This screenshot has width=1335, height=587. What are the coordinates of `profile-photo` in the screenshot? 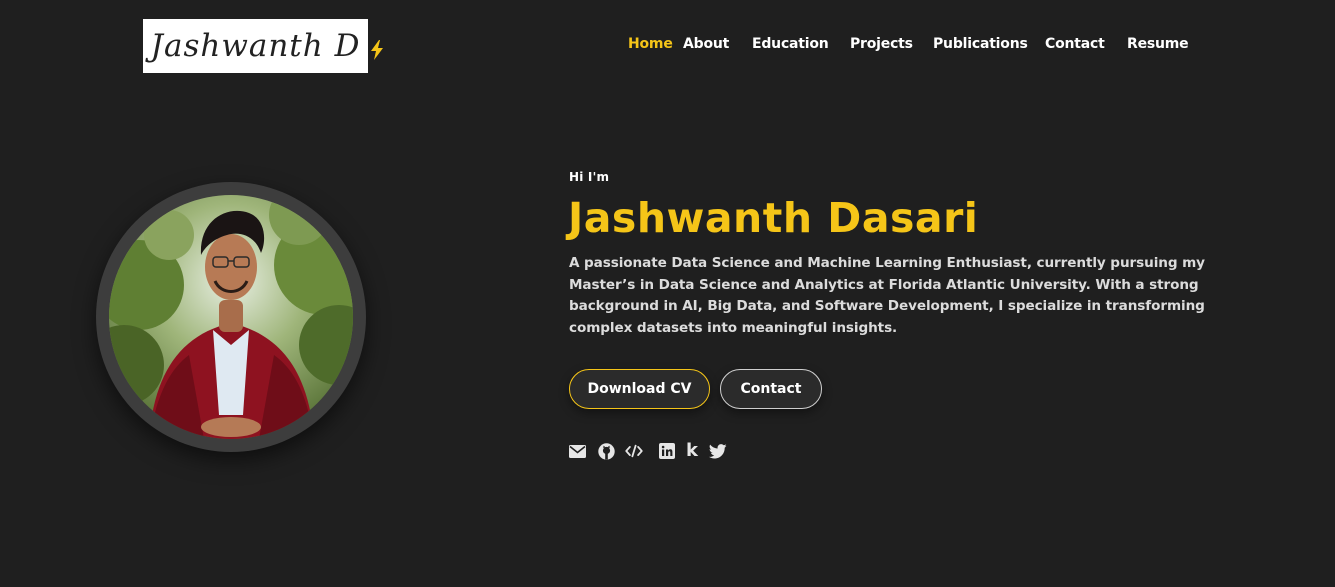 It's located at (231, 317).